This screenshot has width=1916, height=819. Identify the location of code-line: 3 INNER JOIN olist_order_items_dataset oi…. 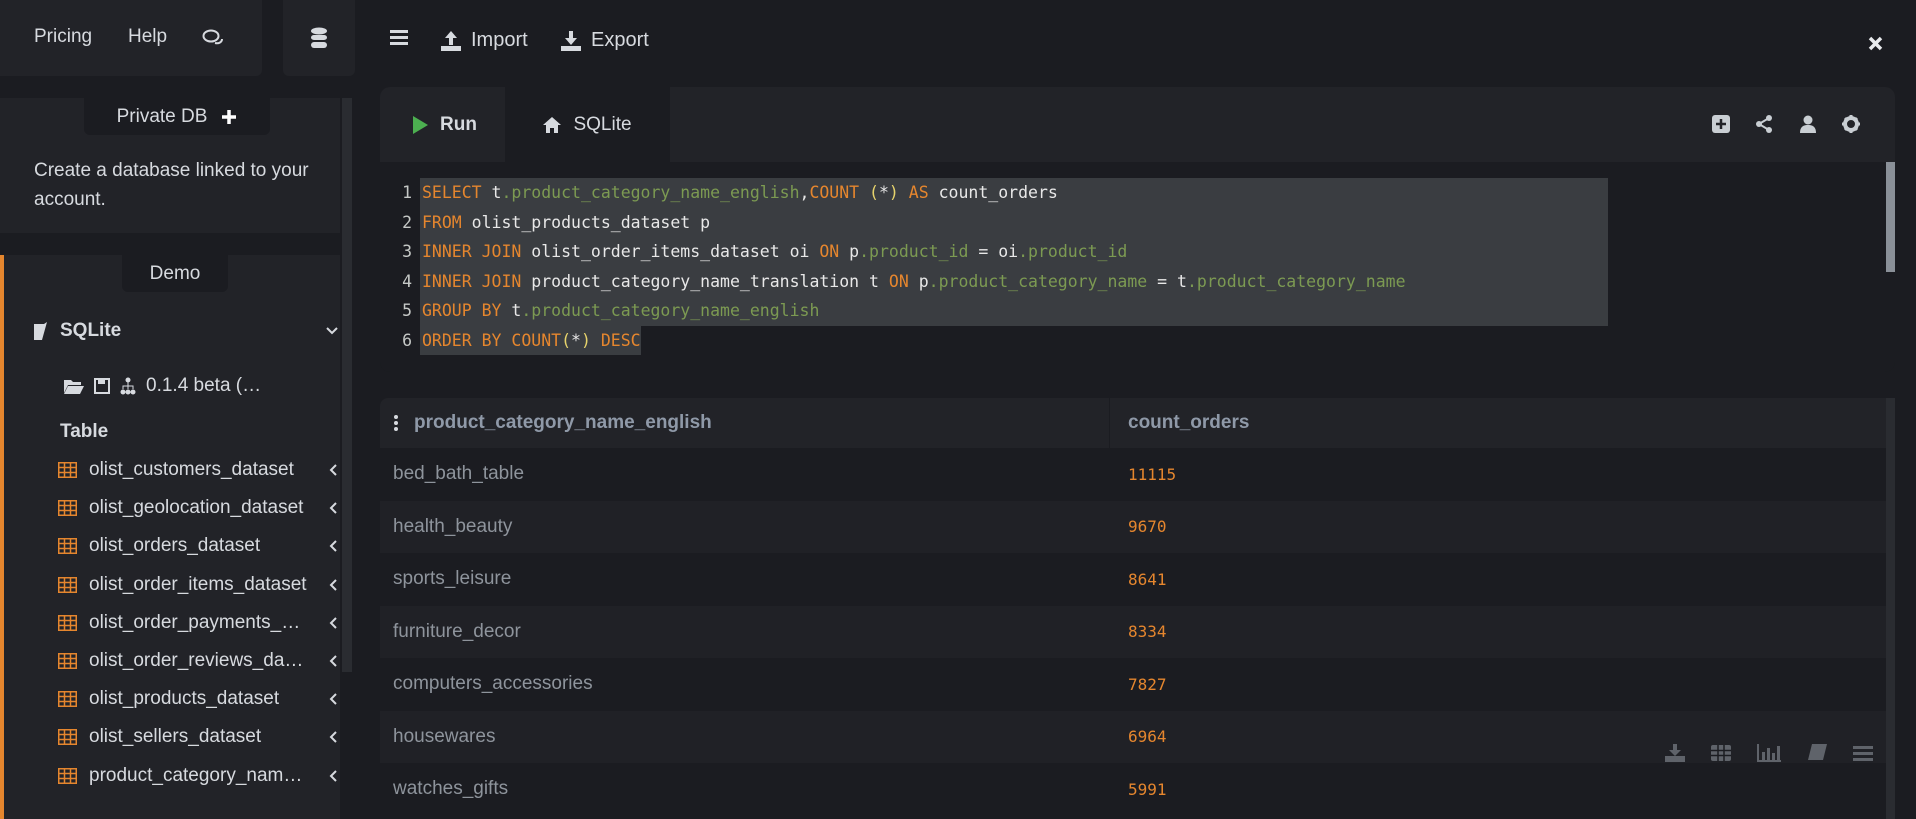
(1130, 252).